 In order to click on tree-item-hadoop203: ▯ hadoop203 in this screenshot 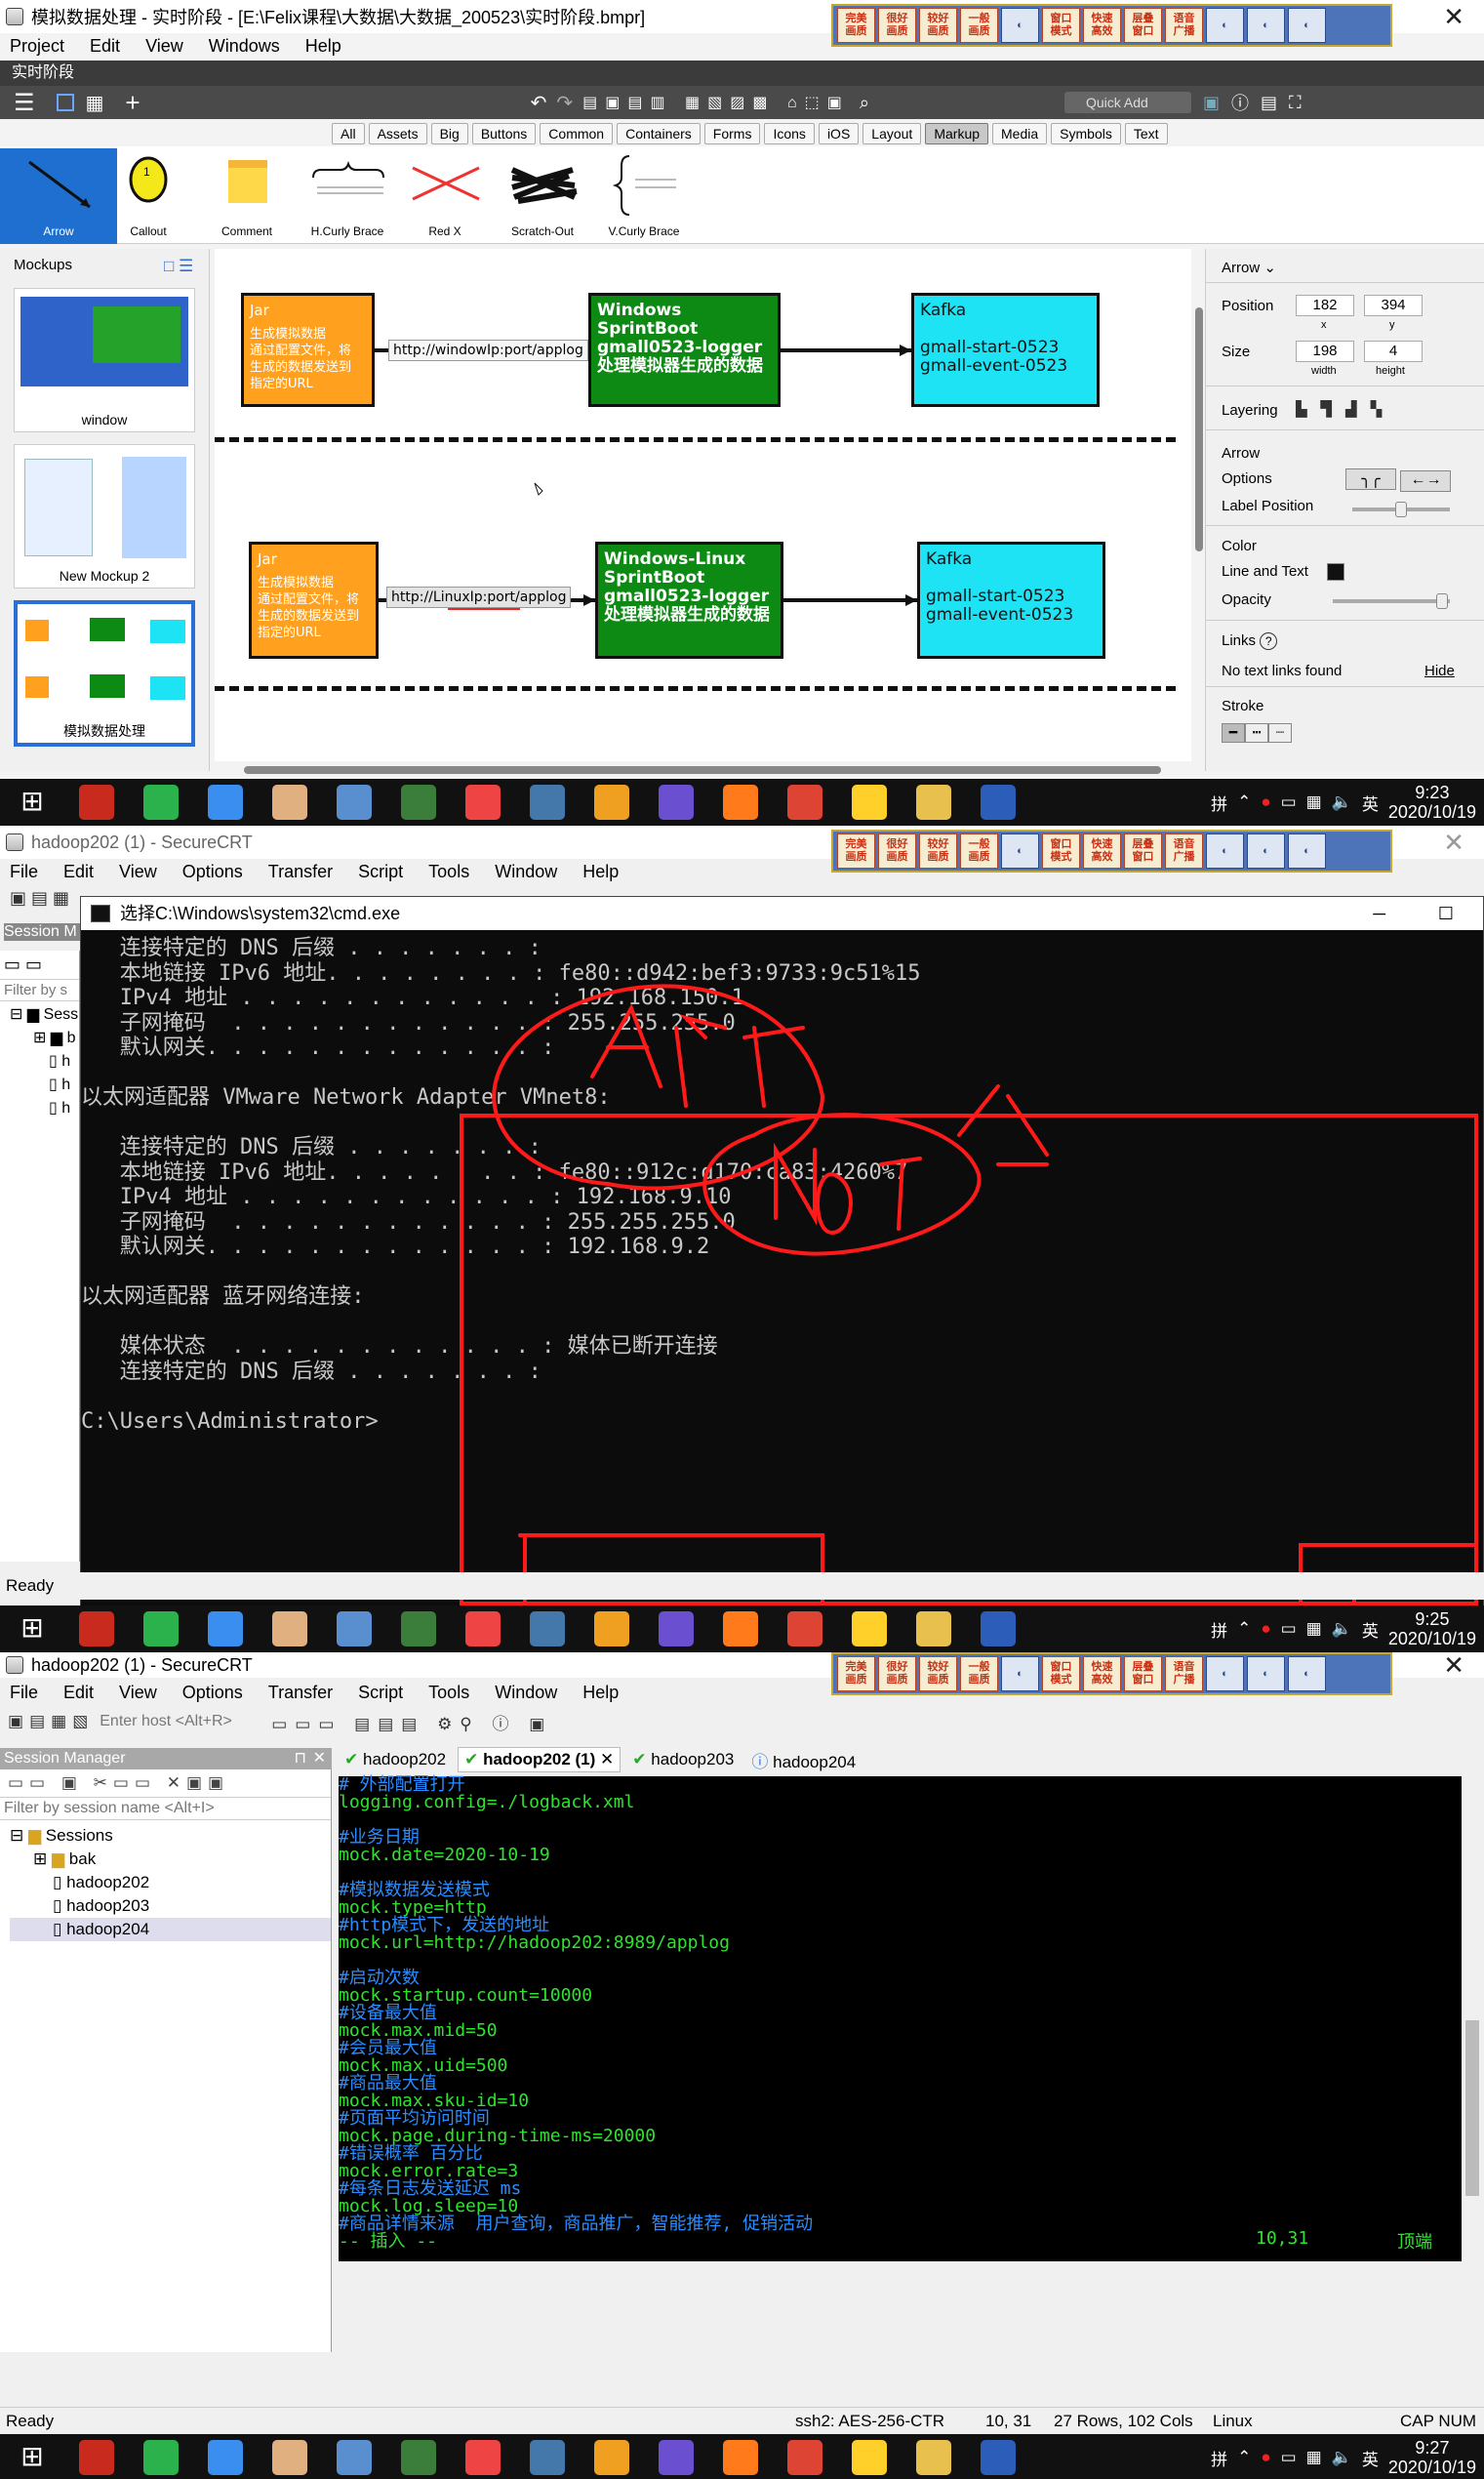, I will do `click(170, 1906)`.